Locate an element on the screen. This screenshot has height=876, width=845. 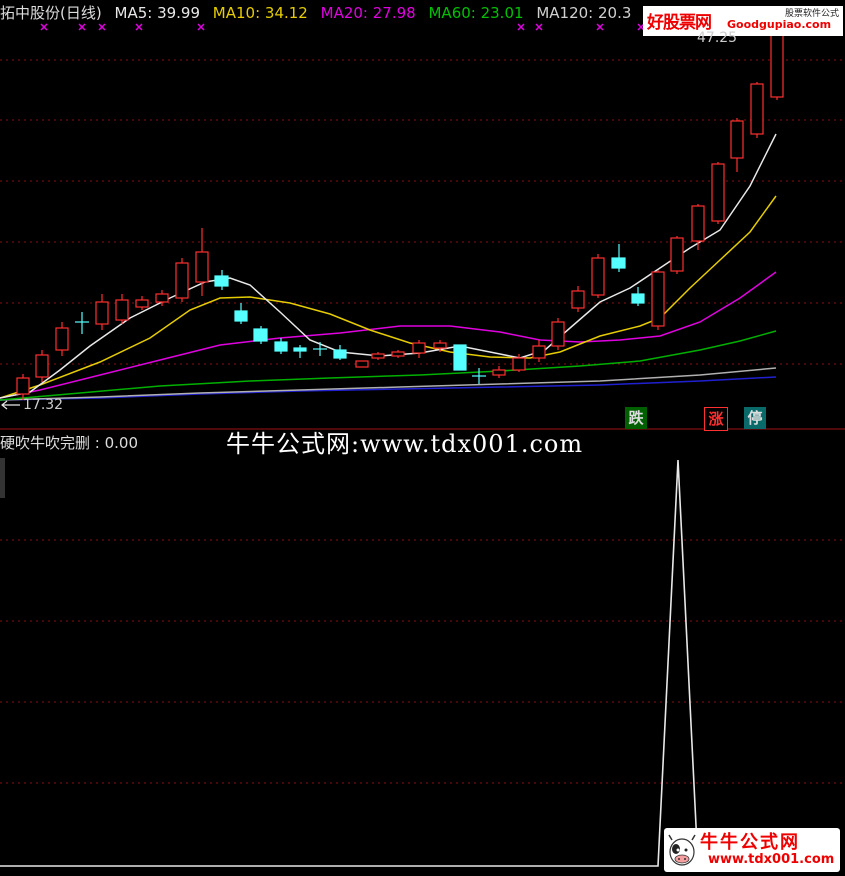
high-price-label: 47.25 is located at coordinates (717, 38).